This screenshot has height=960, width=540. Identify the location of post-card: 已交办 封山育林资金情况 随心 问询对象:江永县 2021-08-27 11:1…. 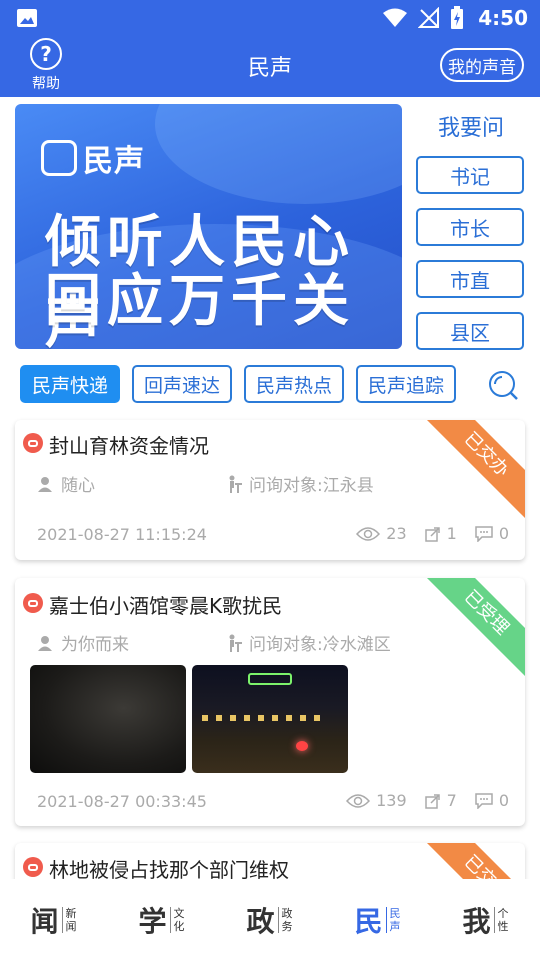
(270, 490).